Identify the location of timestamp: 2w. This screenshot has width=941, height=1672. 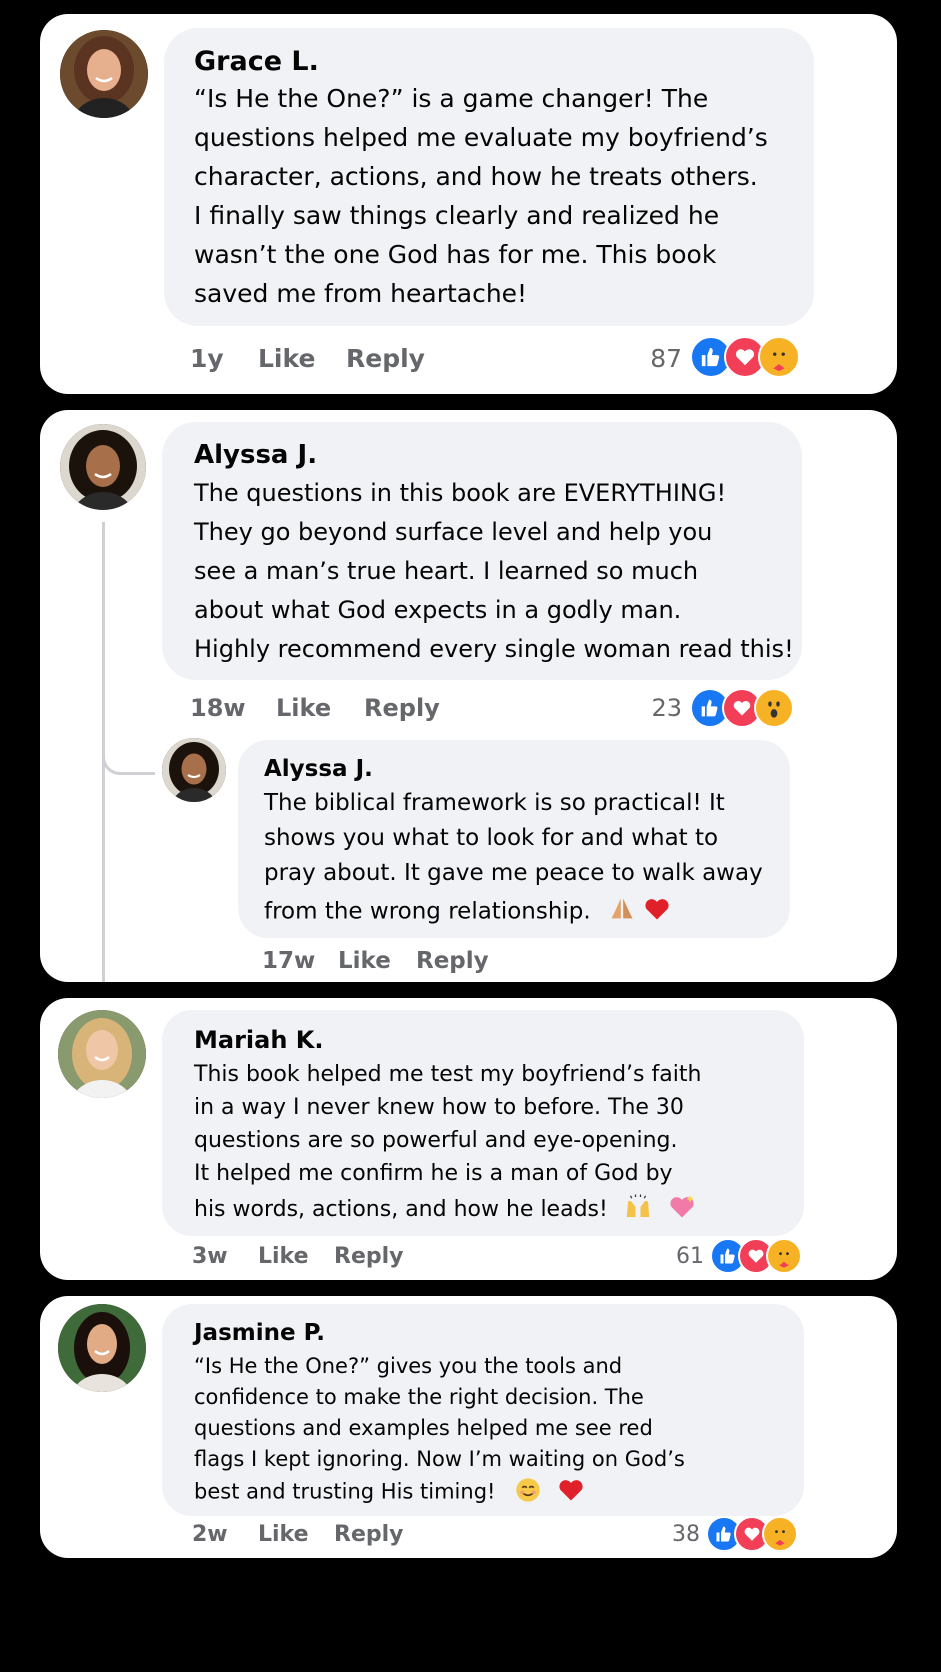
(210, 1534).